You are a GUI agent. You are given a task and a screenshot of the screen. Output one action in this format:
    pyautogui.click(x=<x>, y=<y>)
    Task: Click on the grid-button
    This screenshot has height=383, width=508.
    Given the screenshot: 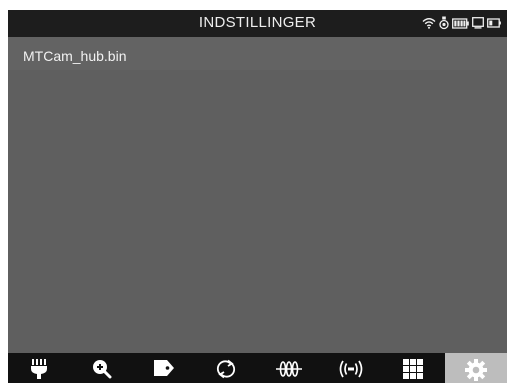 What is the action you would take?
    pyautogui.click(x=413, y=368)
    